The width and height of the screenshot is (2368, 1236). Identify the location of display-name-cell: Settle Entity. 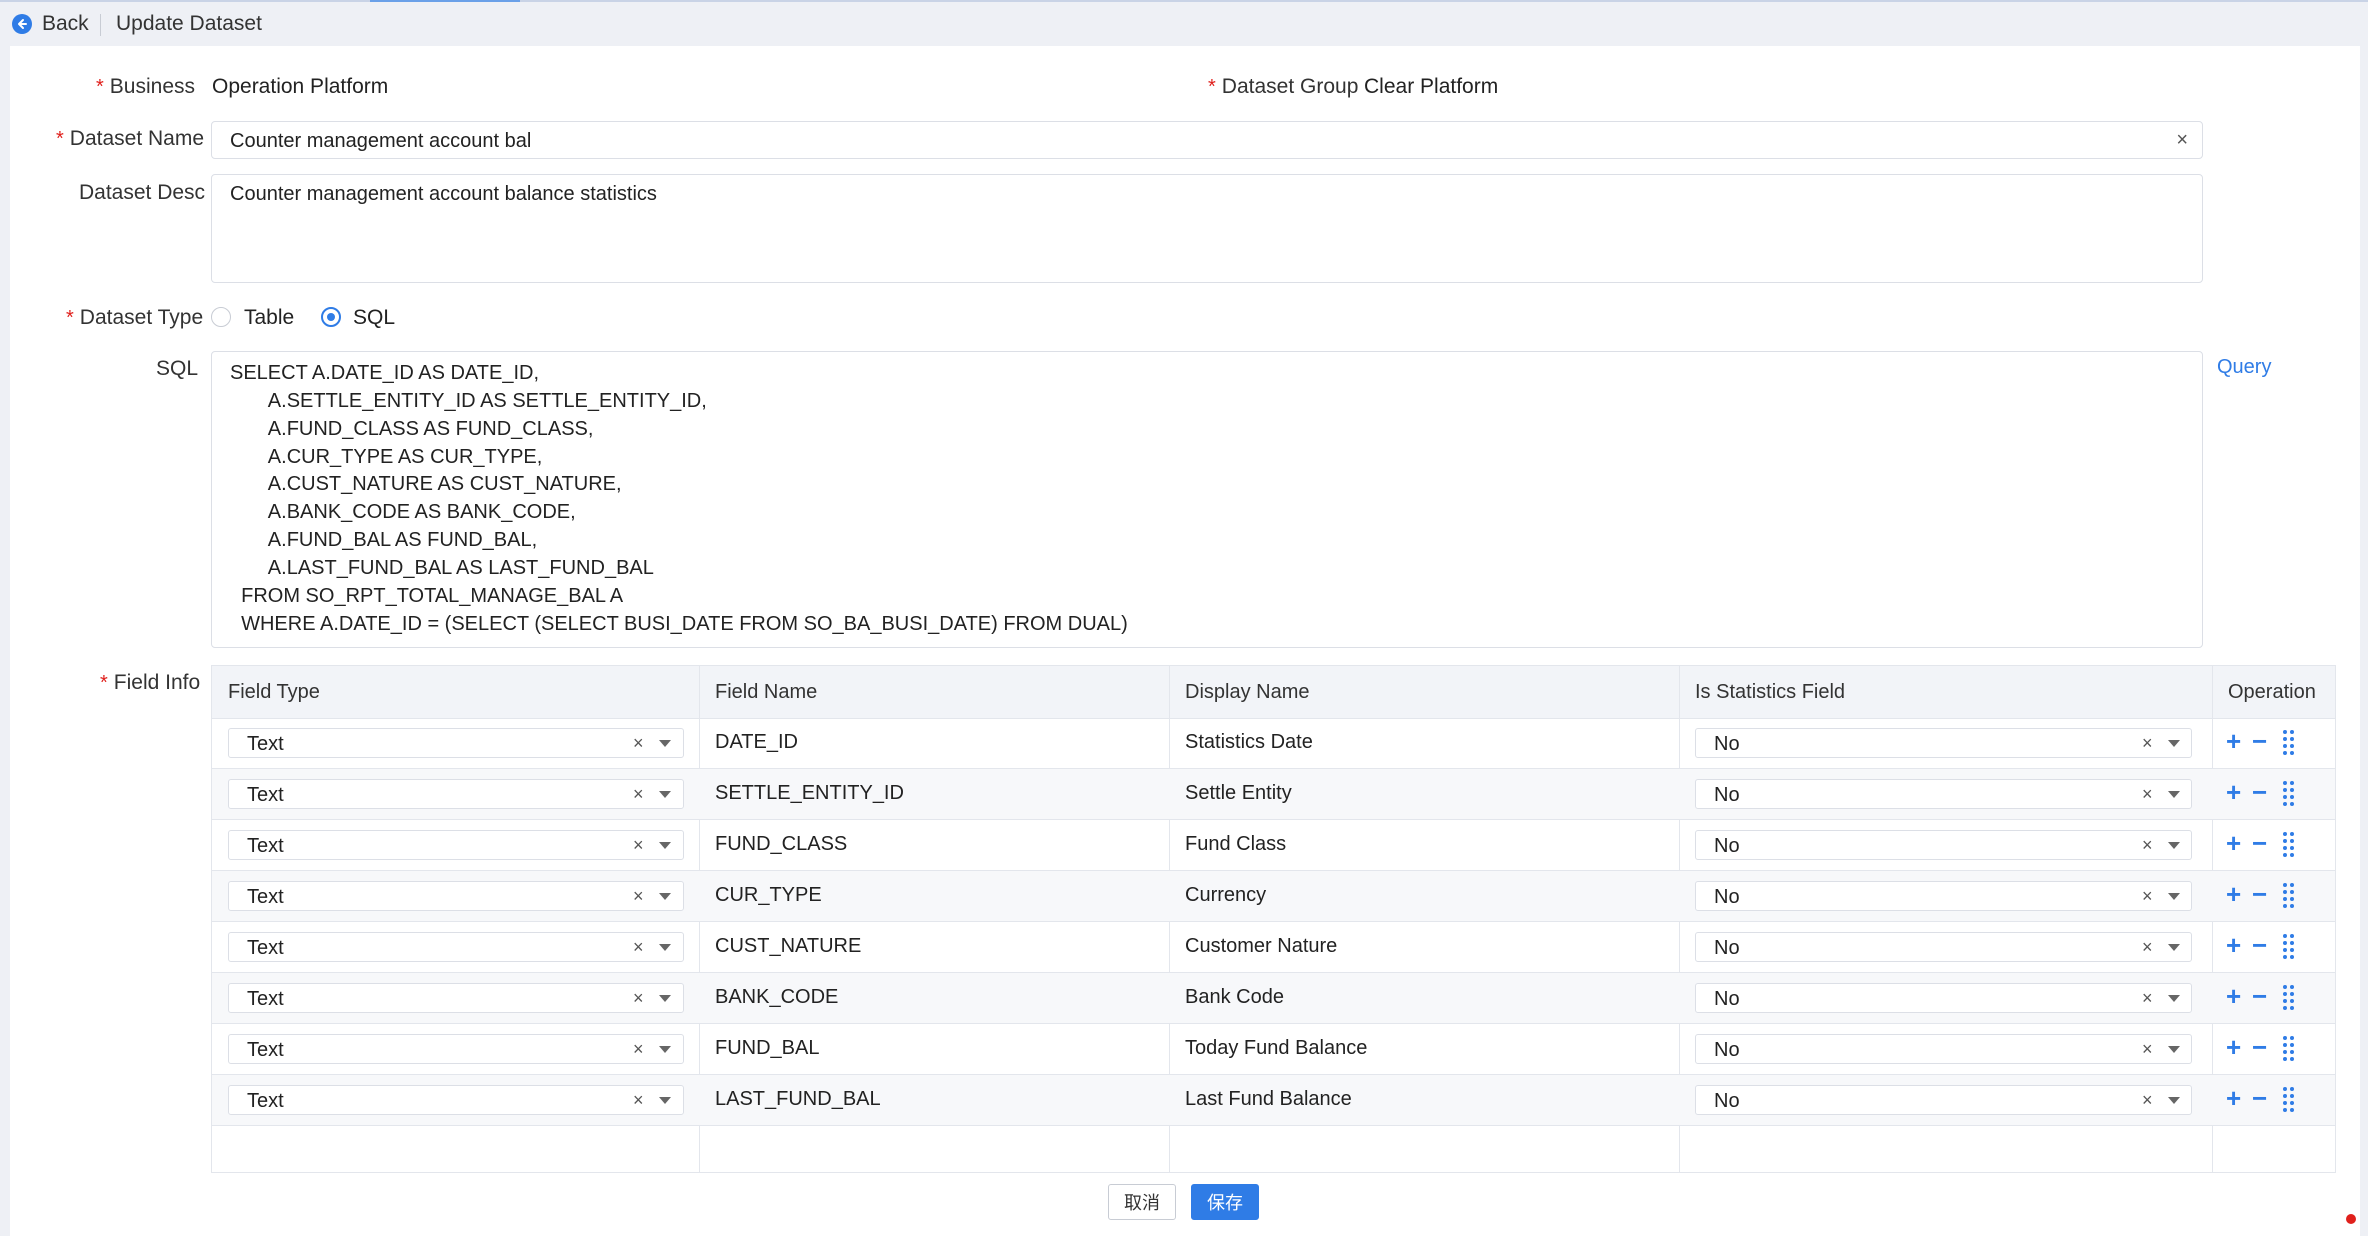
(1238, 793).